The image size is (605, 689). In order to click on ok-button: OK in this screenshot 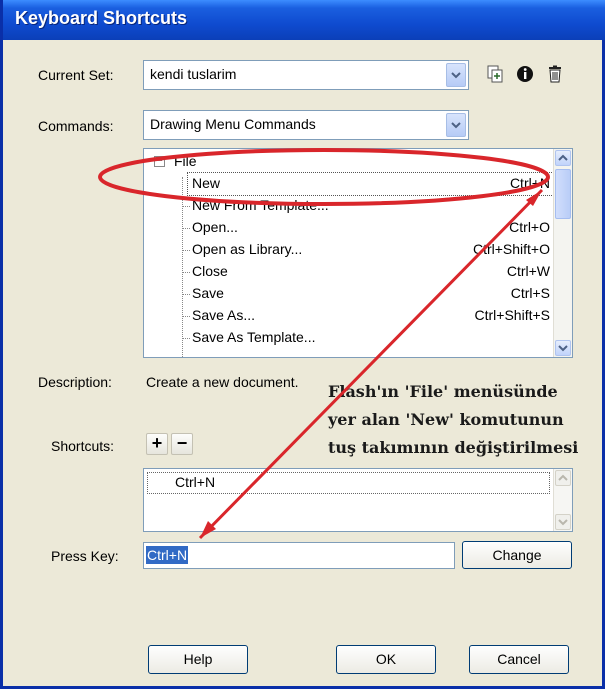, I will do `click(386, 659)`.